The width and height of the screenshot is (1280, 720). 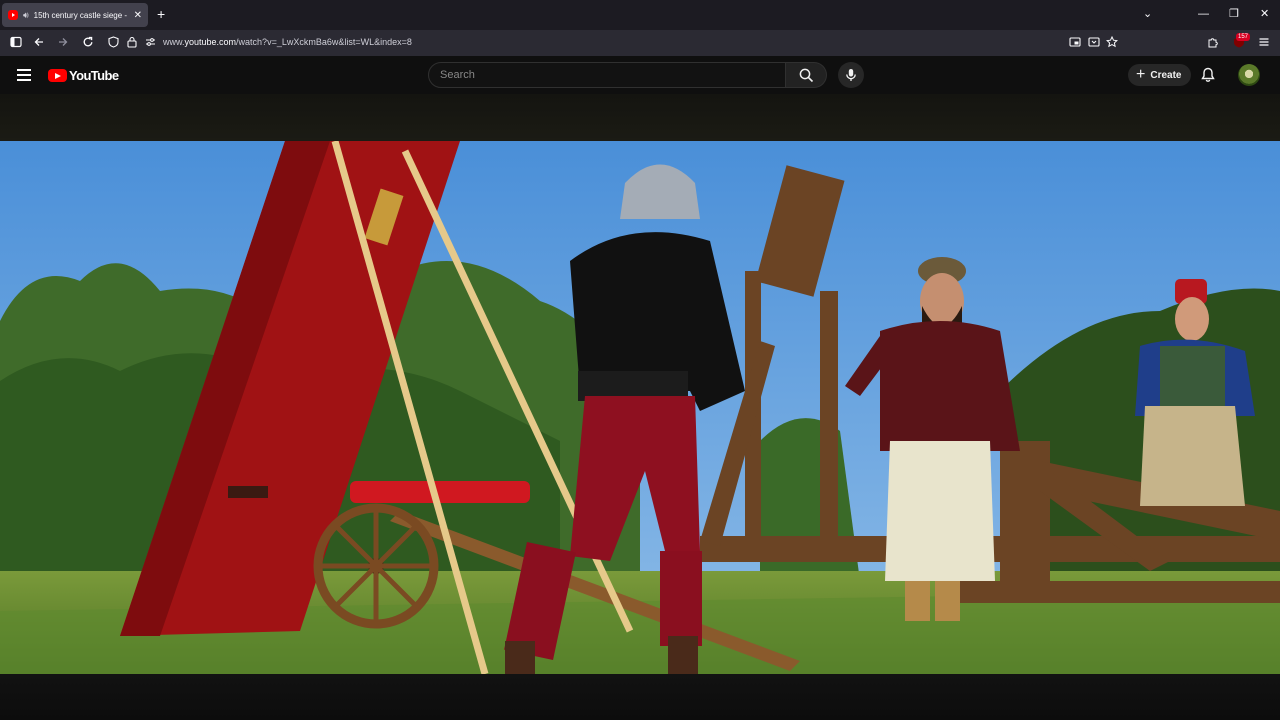 I want to click on youtube-play-logo-icon, so click(x=57, y=75).